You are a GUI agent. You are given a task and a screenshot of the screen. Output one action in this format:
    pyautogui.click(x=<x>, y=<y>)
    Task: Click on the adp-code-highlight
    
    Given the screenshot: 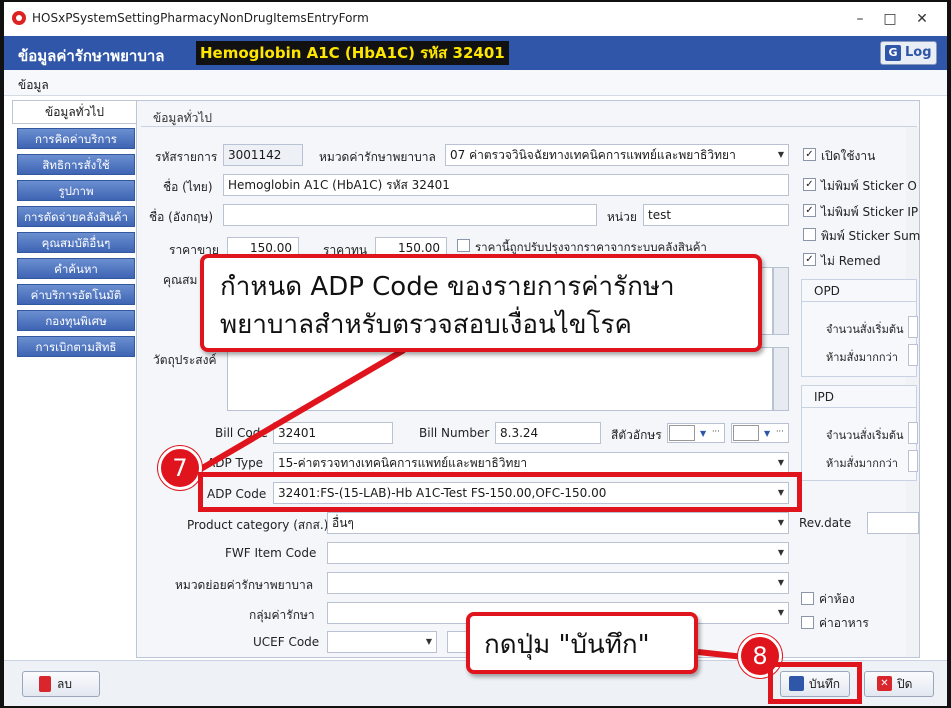 What is the action you would take?
    pyautogui.click(x=500, y=492)
    